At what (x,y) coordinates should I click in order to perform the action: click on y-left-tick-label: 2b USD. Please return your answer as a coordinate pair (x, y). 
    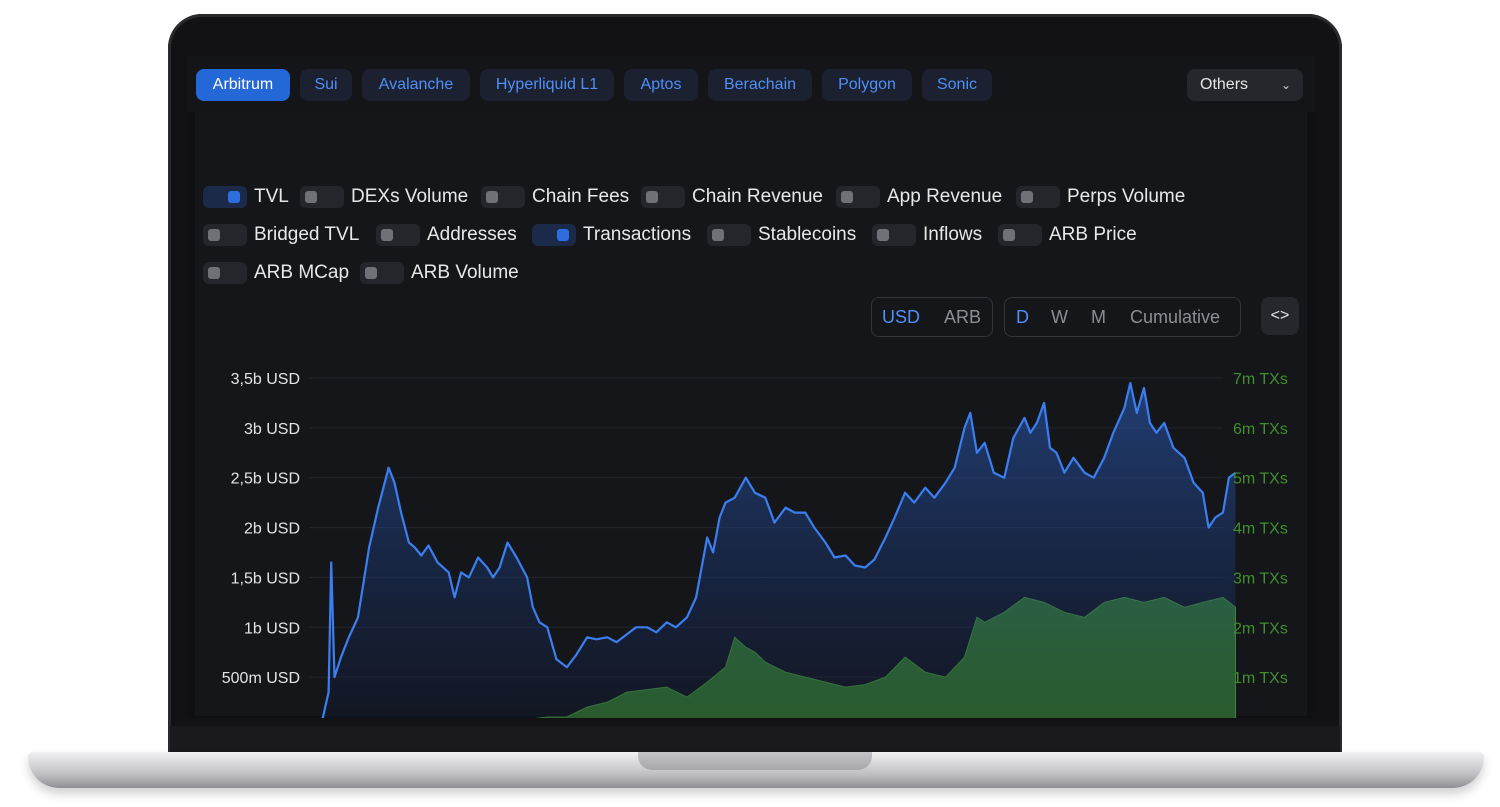
    Looking at the image, I should click on (272, 529).